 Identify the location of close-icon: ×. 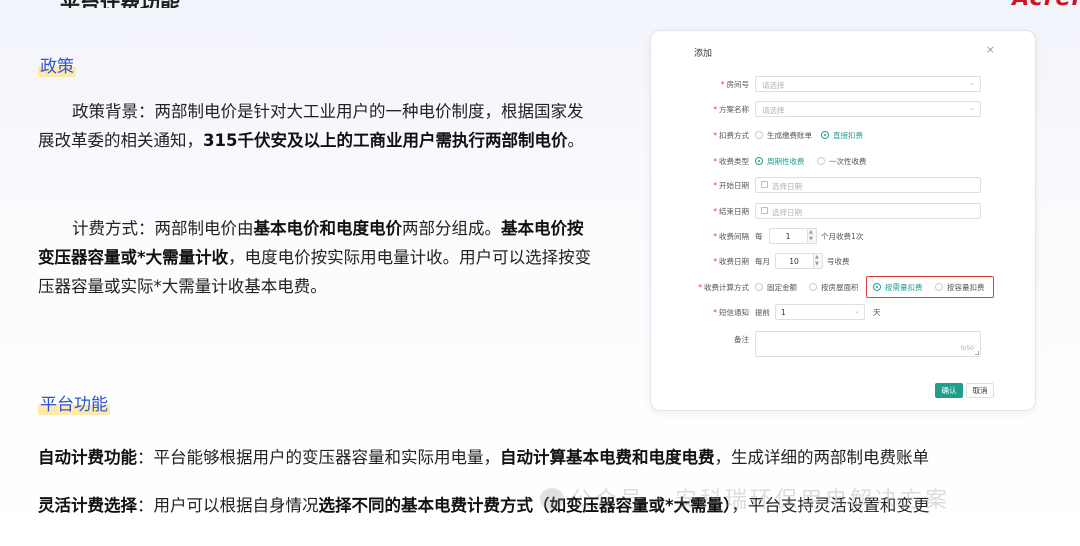
(990, 49).